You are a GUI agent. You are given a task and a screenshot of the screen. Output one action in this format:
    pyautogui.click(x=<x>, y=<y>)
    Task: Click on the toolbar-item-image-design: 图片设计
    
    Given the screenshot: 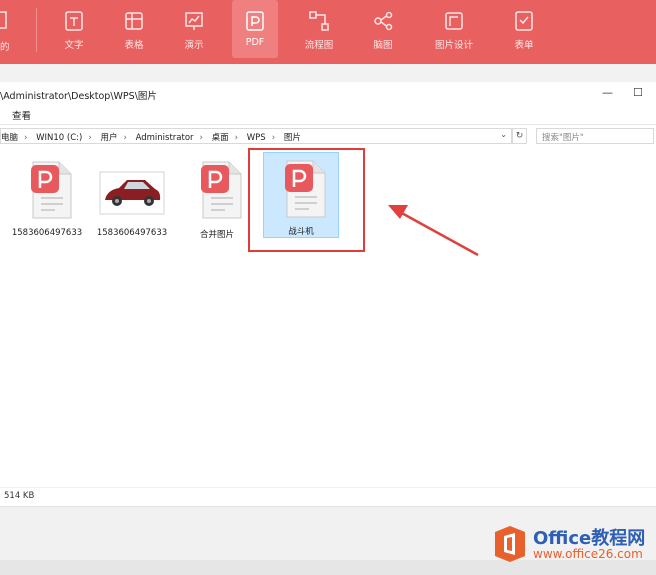 What is the action you would take?
    pyautogui.click(x=454, y=29)
    